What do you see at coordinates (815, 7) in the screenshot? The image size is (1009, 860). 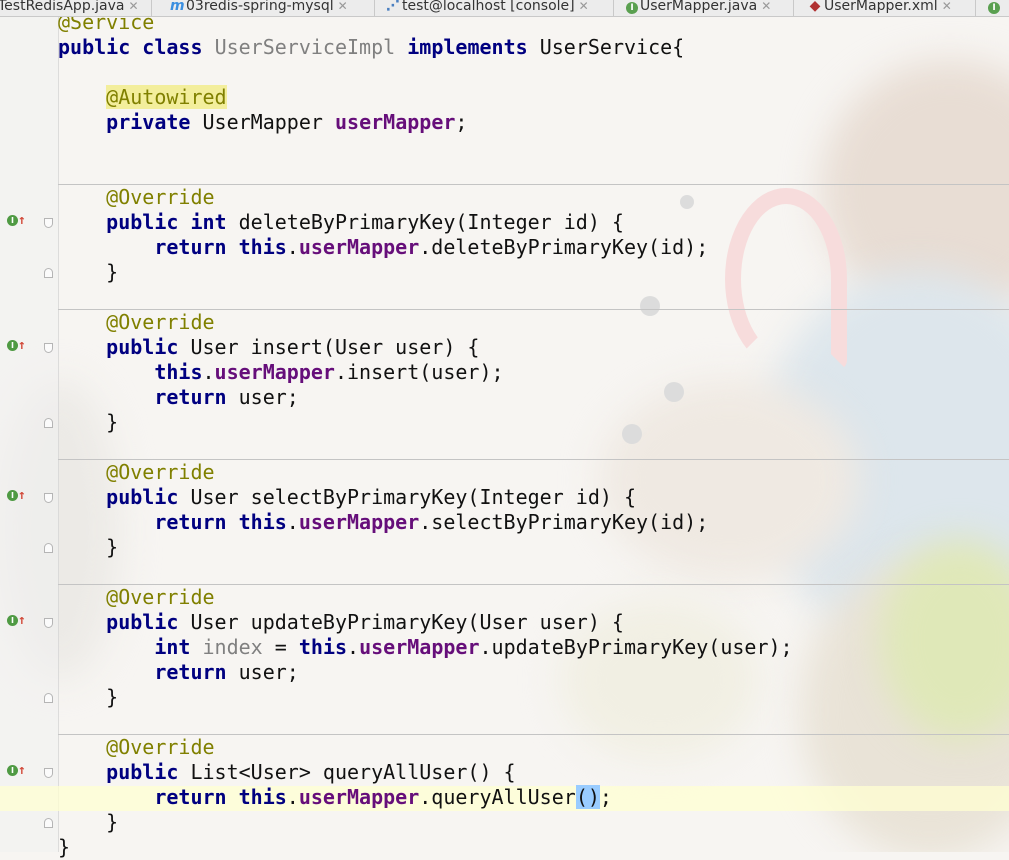 I see `xml-file-icon: ◆` at bounding box center [815, 7].